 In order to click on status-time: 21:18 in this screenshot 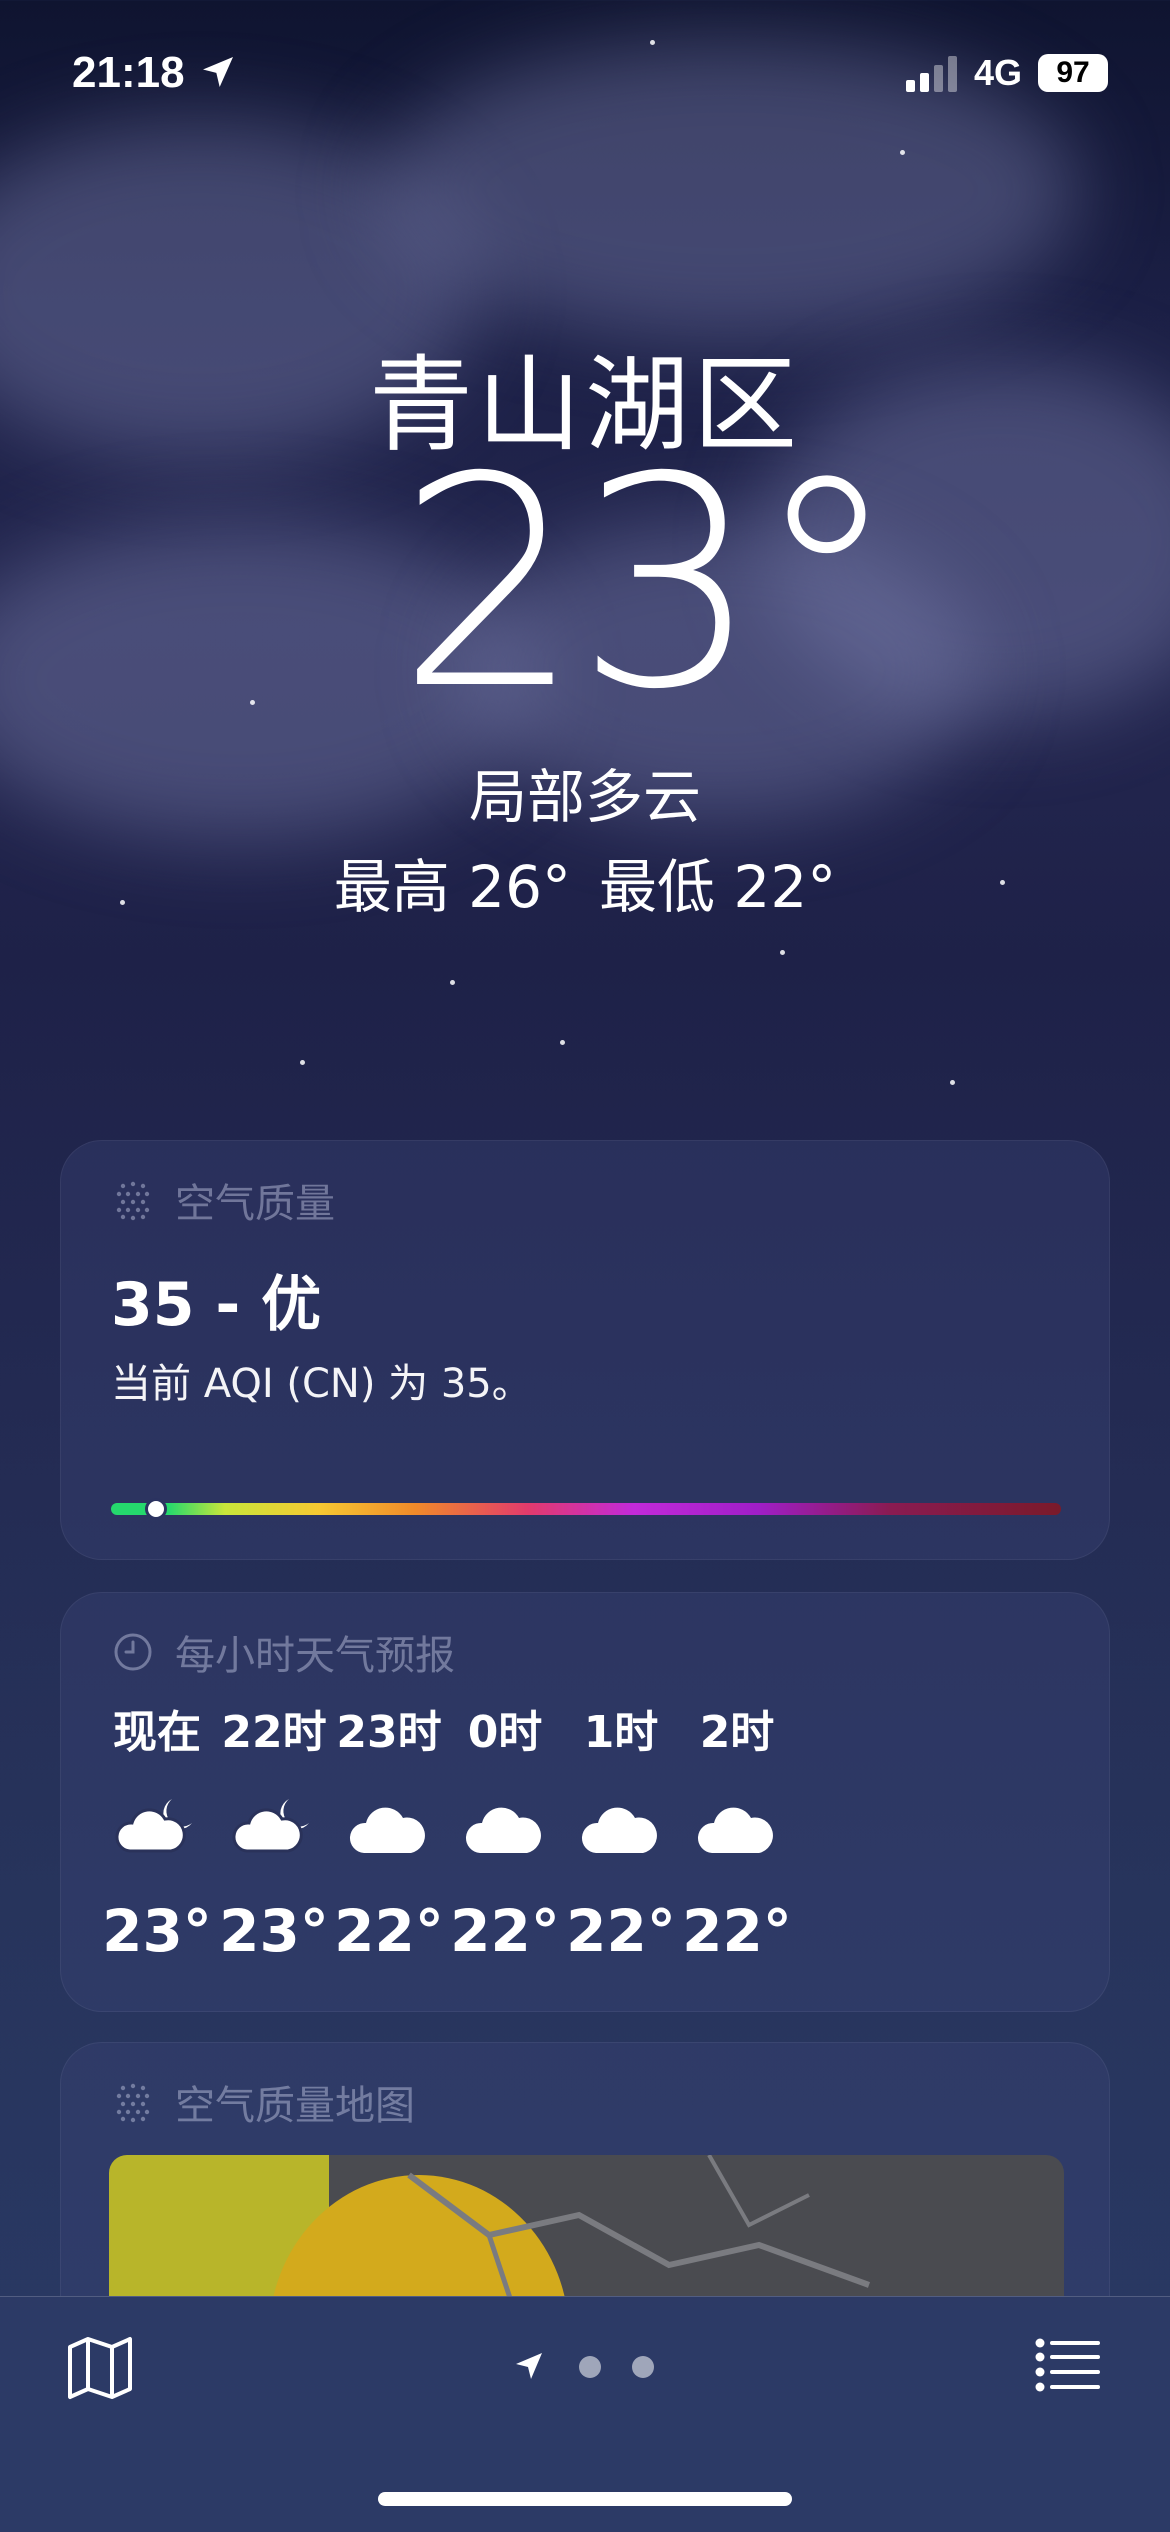, I will do `click(128, 72)`.